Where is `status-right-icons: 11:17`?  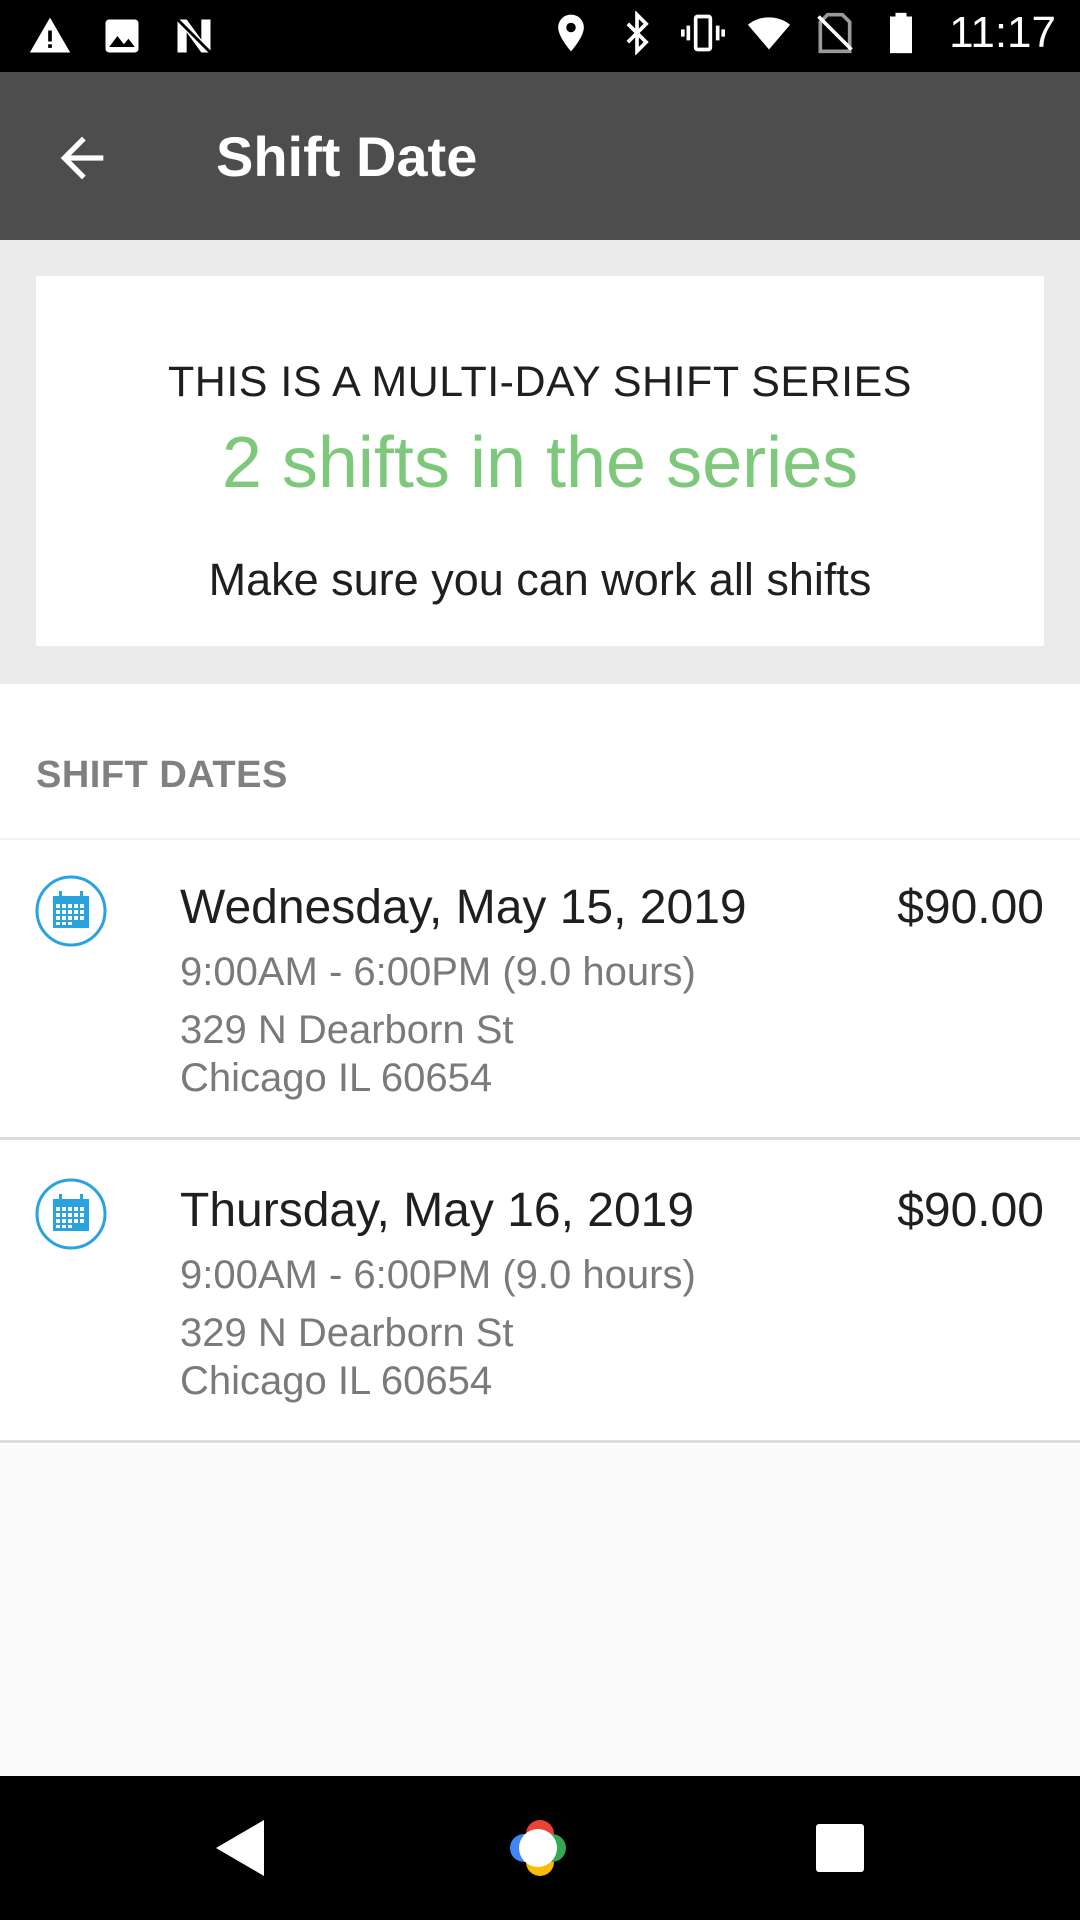 status-right-icons: 11:17 is located at coordinates (802, 33).